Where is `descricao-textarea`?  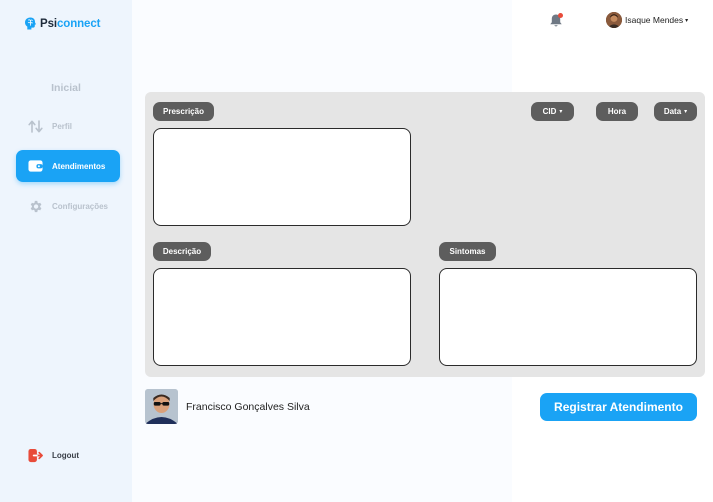 descricao-textarea is located at coordinates (282, 317).